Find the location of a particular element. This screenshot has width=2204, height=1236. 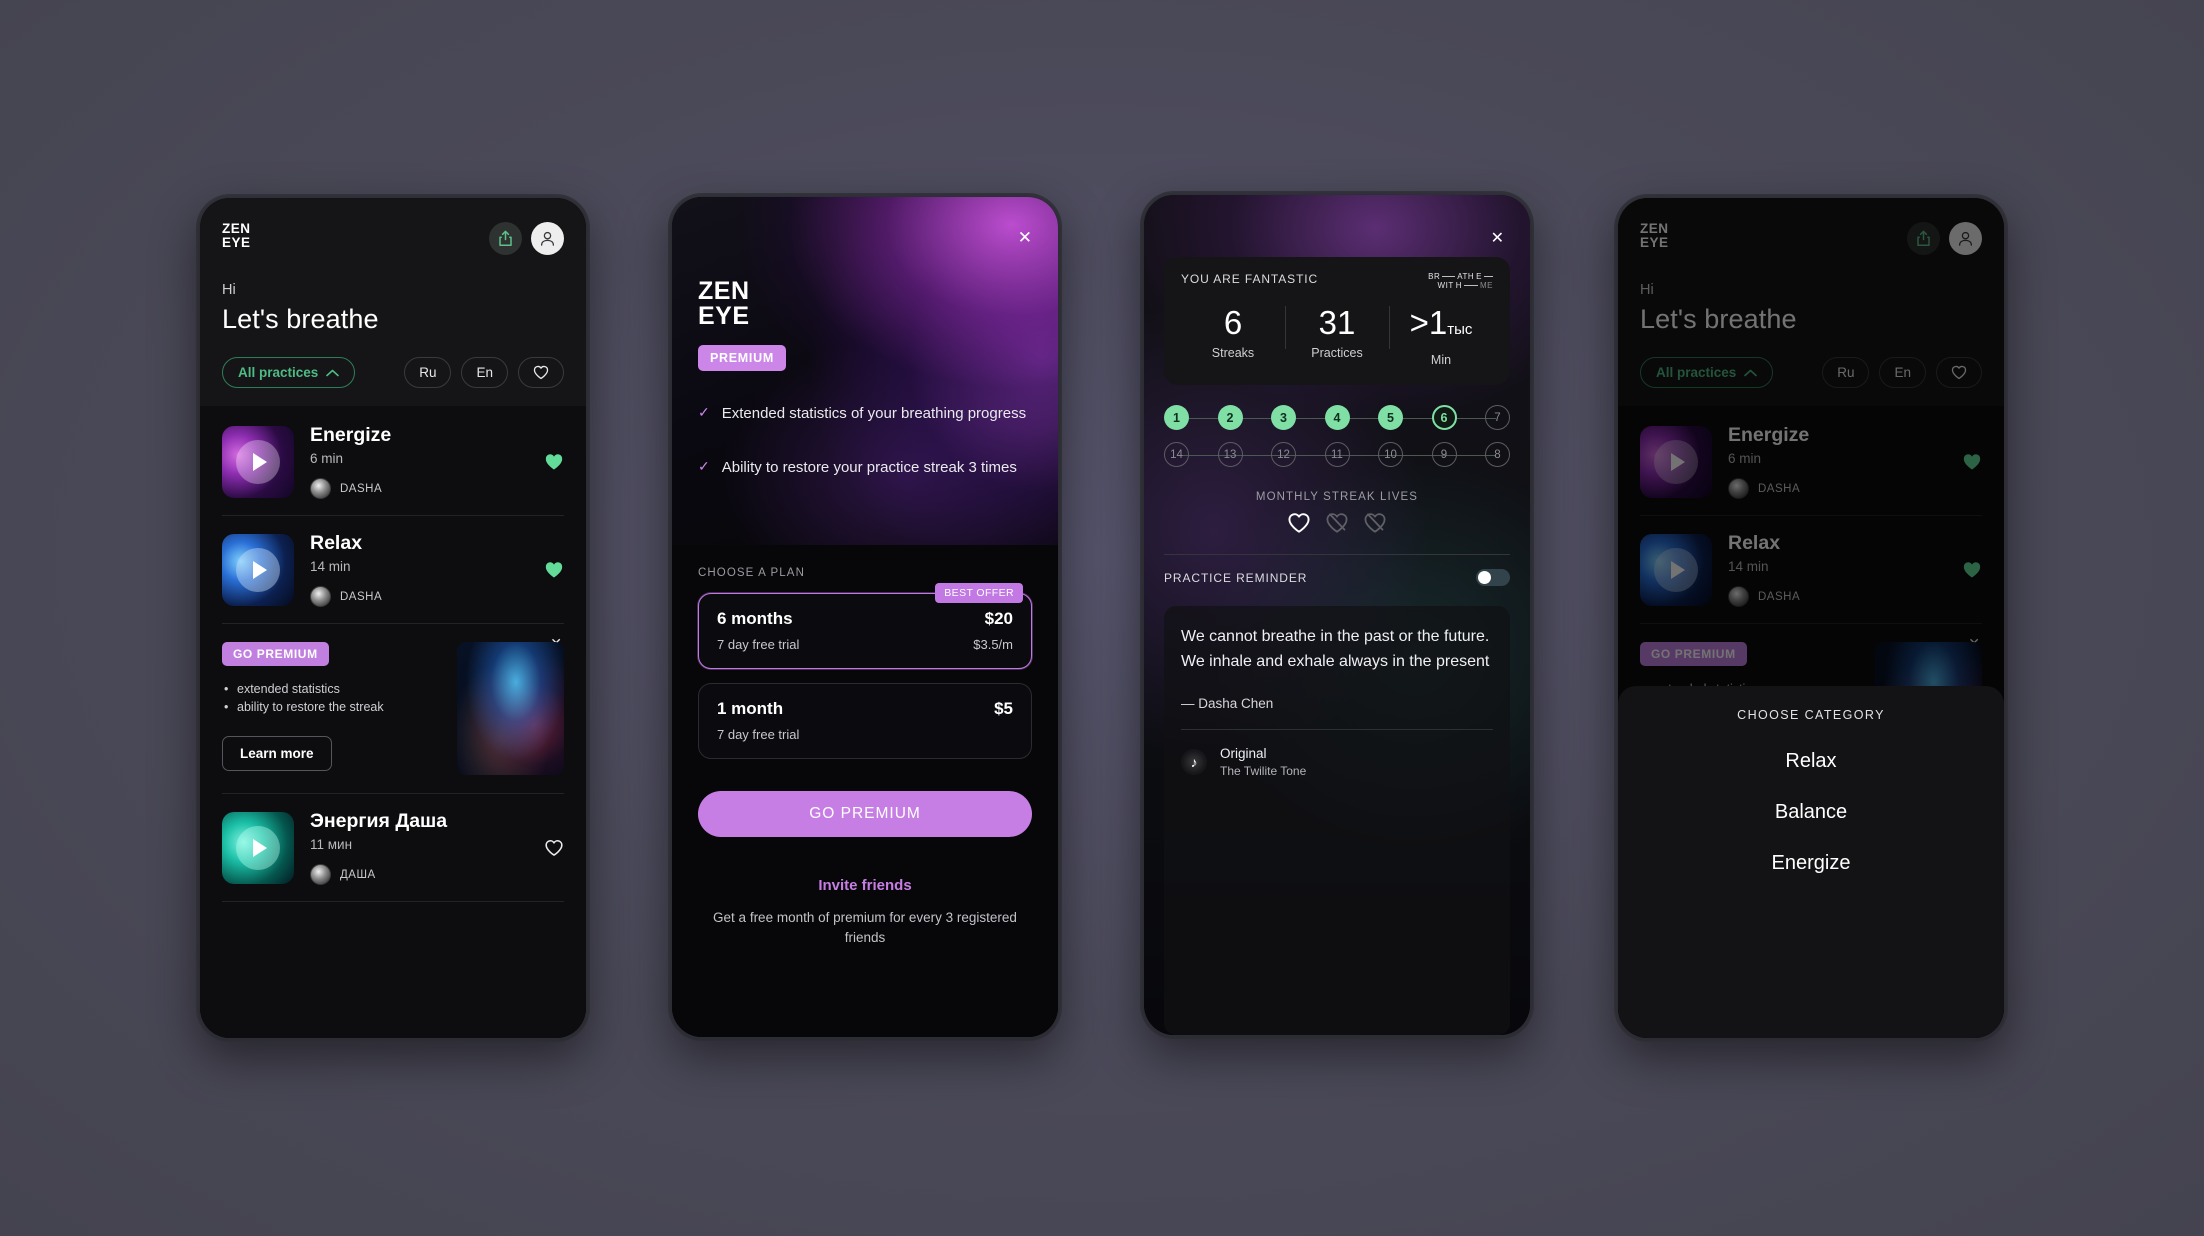

list-item: Энергия Даша 11 мин ДАША is located at coordinates (393, 848).